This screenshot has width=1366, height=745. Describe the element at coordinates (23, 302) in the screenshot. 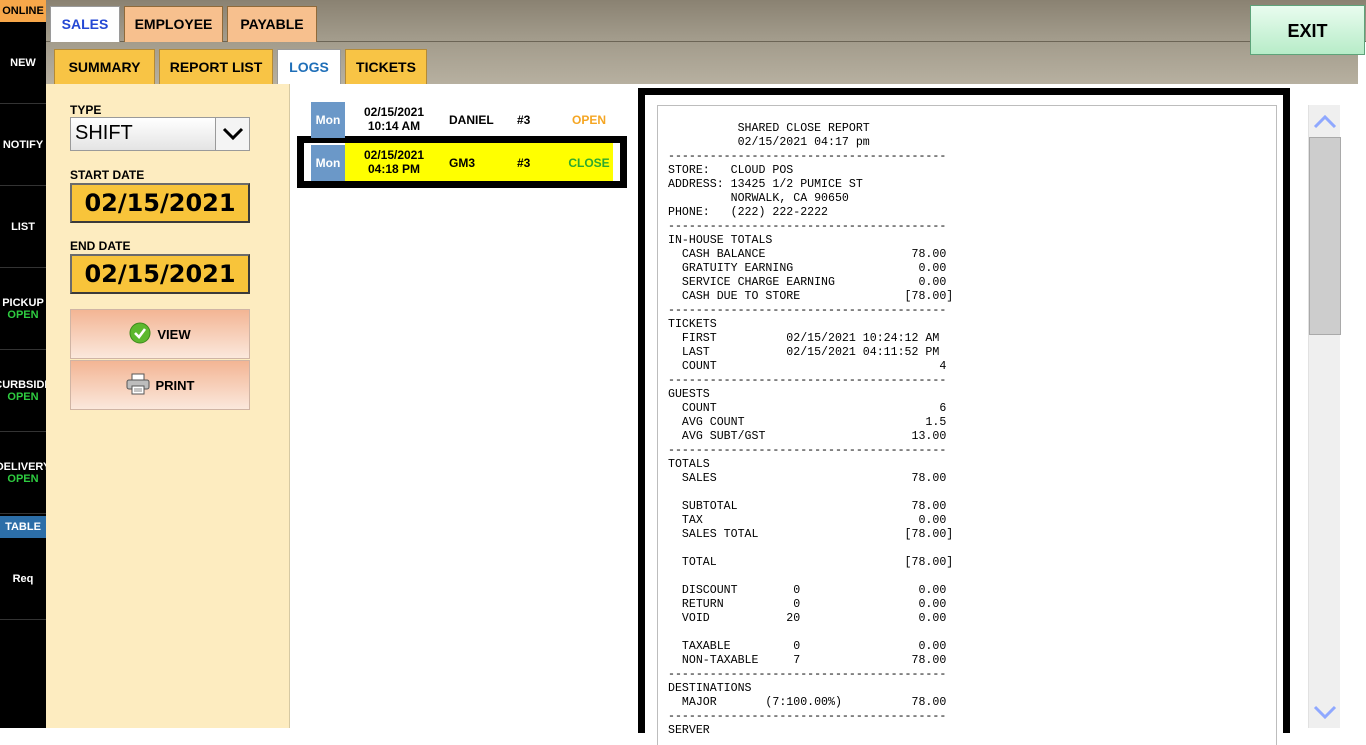

I see `sidebar-item-label: PICKUP` at that location.